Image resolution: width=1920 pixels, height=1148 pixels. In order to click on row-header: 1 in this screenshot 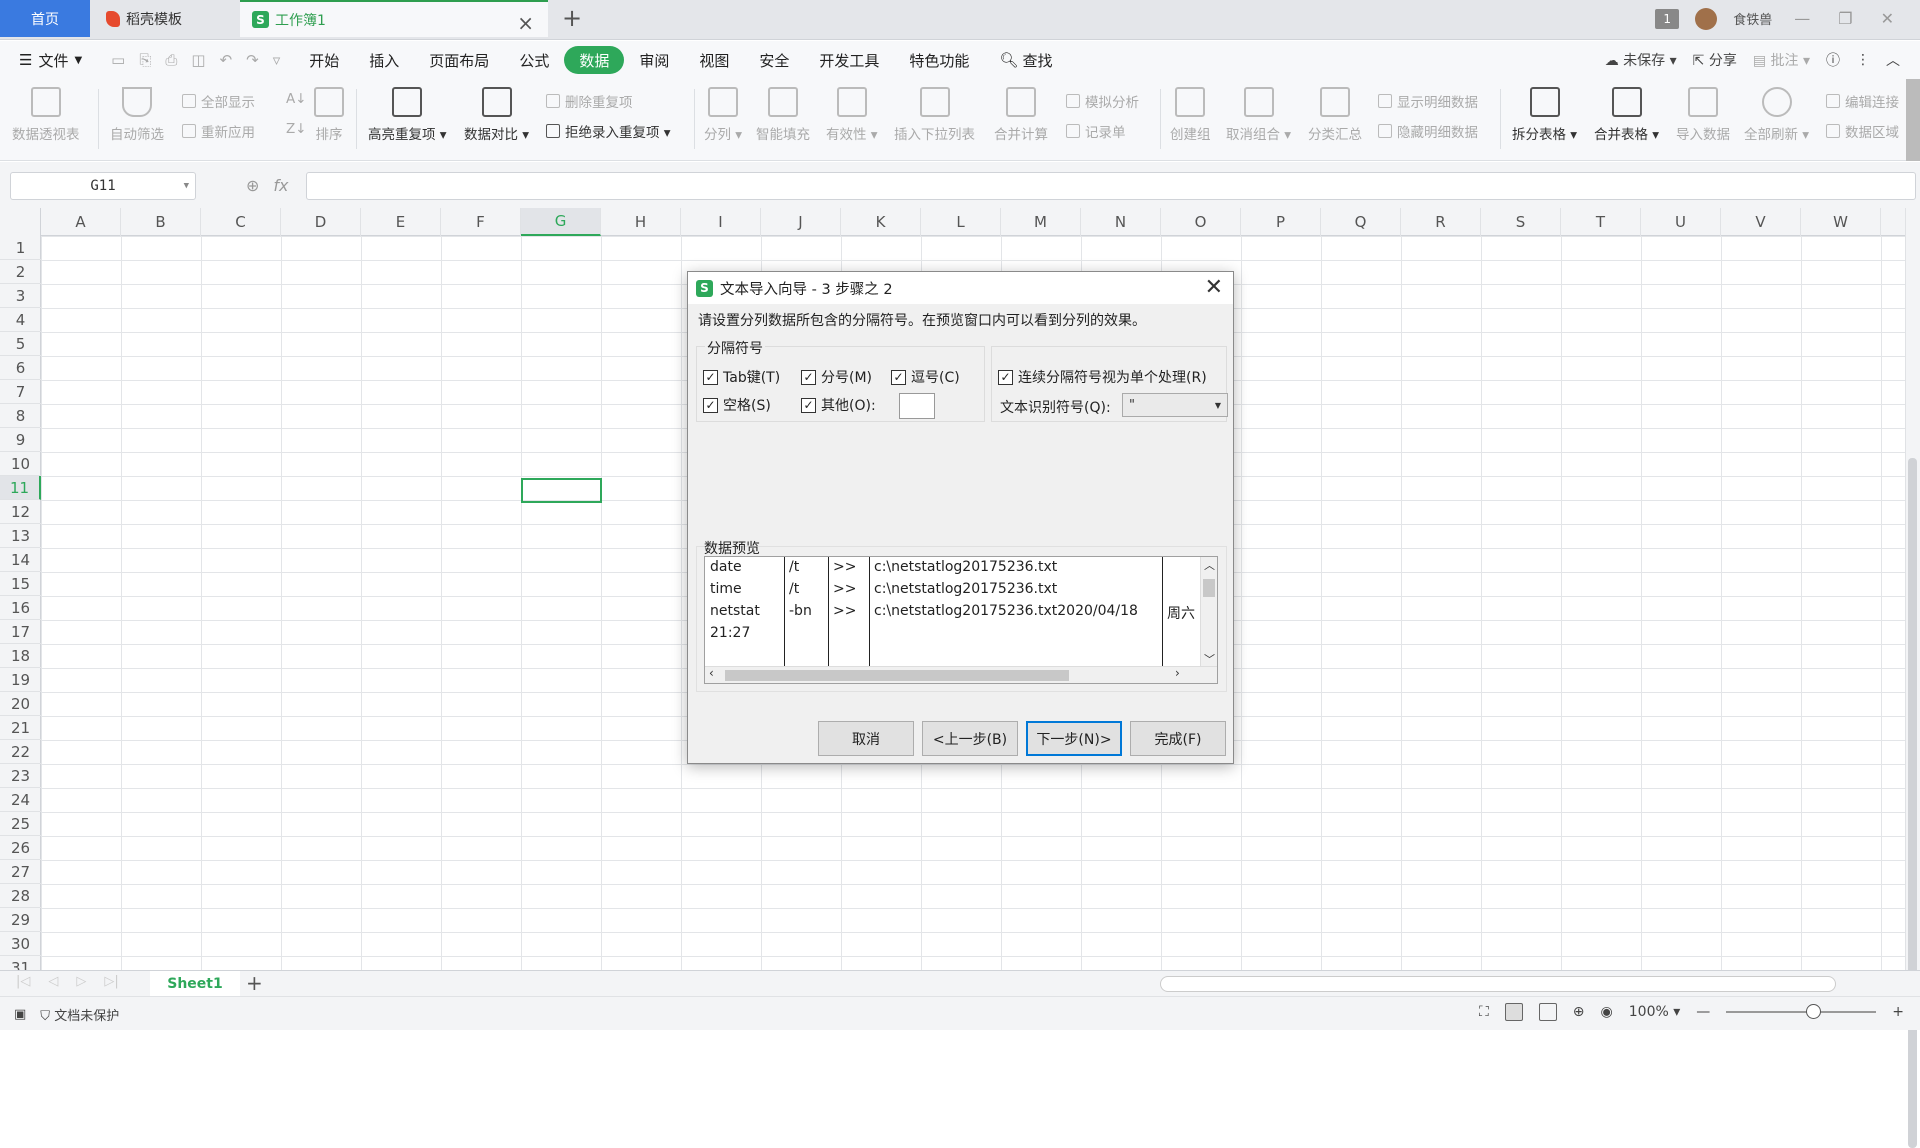, I will do `click(20, 248)`.